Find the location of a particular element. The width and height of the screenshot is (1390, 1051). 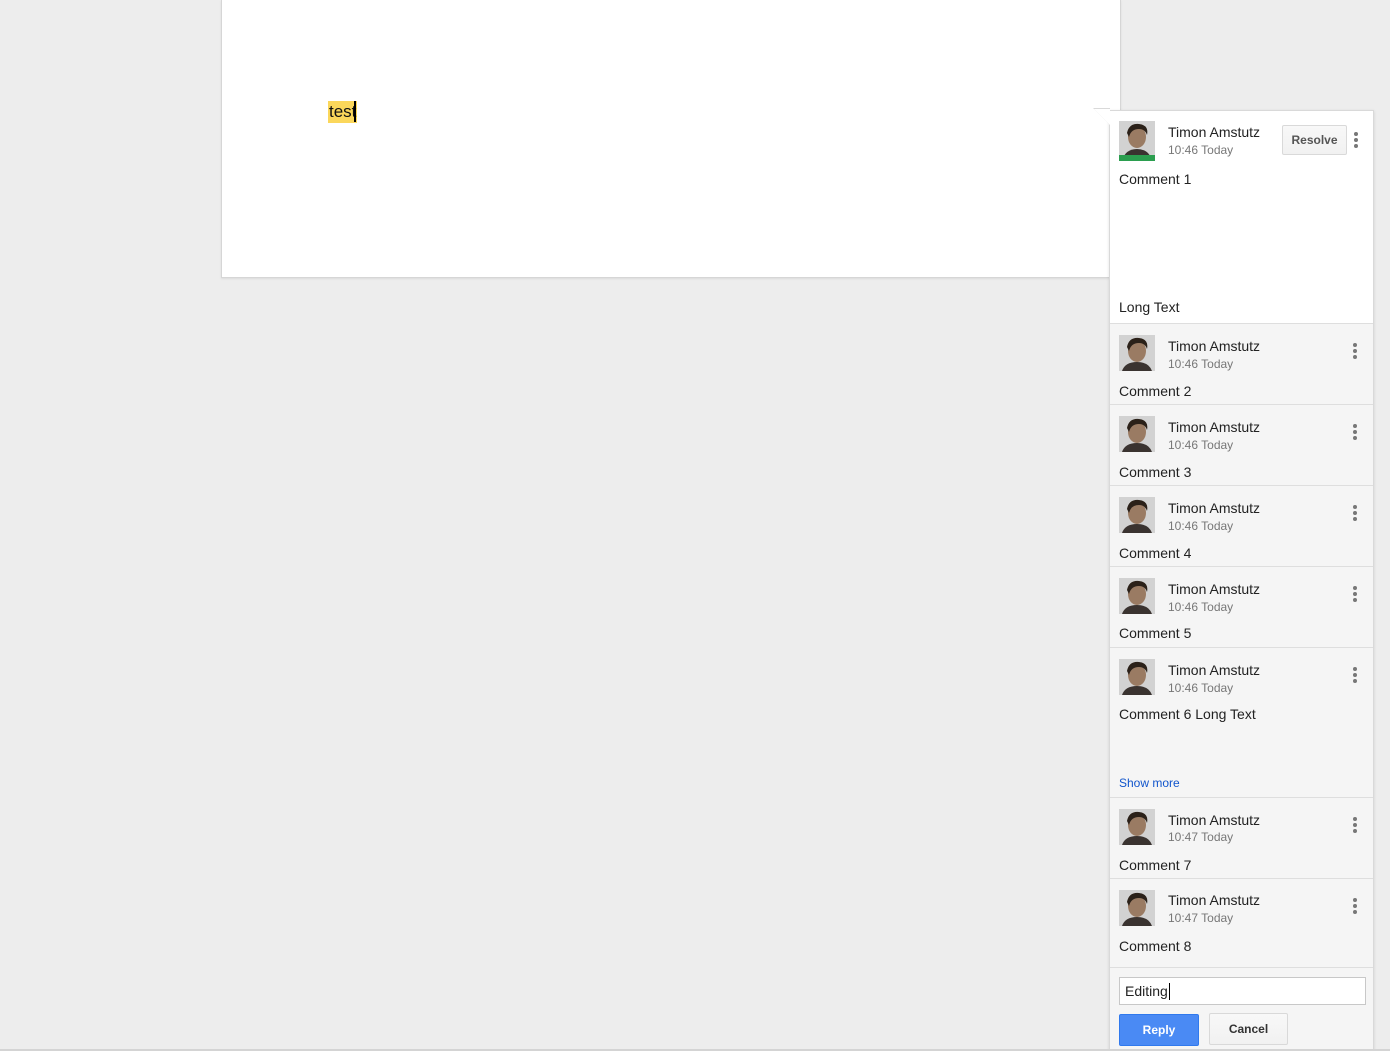

comment-text: Comment 1 is located at coordinates (1155, 179).